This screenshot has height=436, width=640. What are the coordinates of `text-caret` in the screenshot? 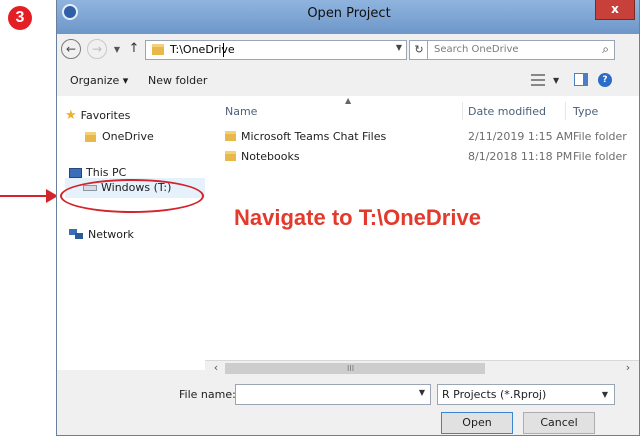 It's located at (223, 50).